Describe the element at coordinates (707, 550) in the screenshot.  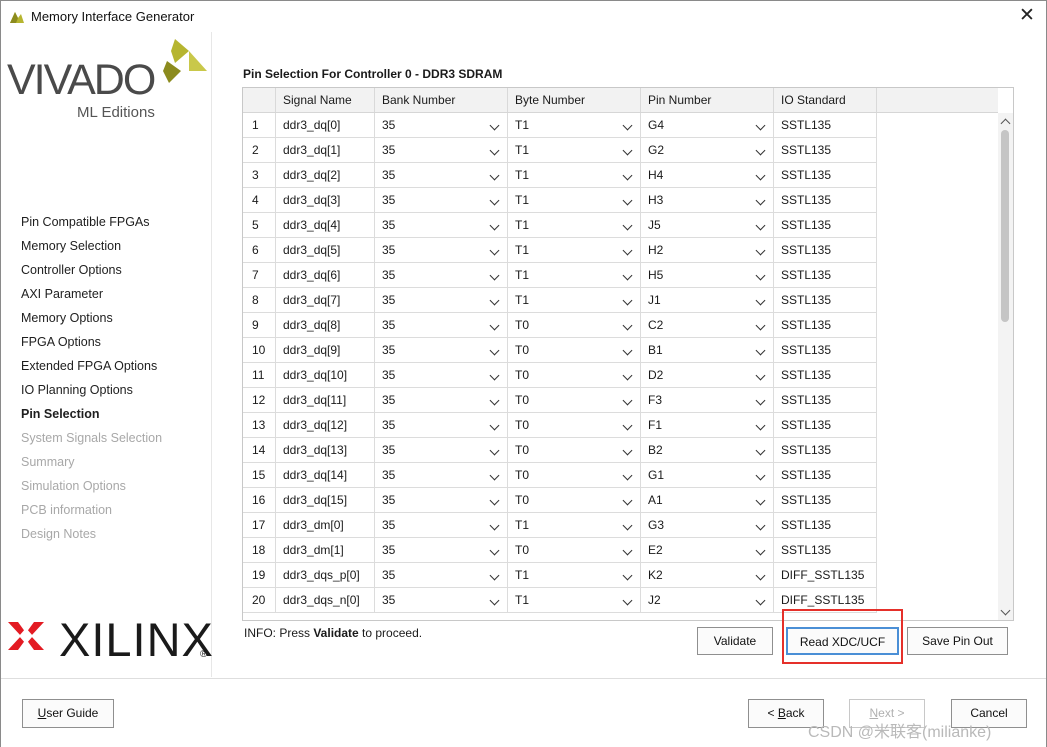
I see `pin-number-dropdown: E2` at that location.